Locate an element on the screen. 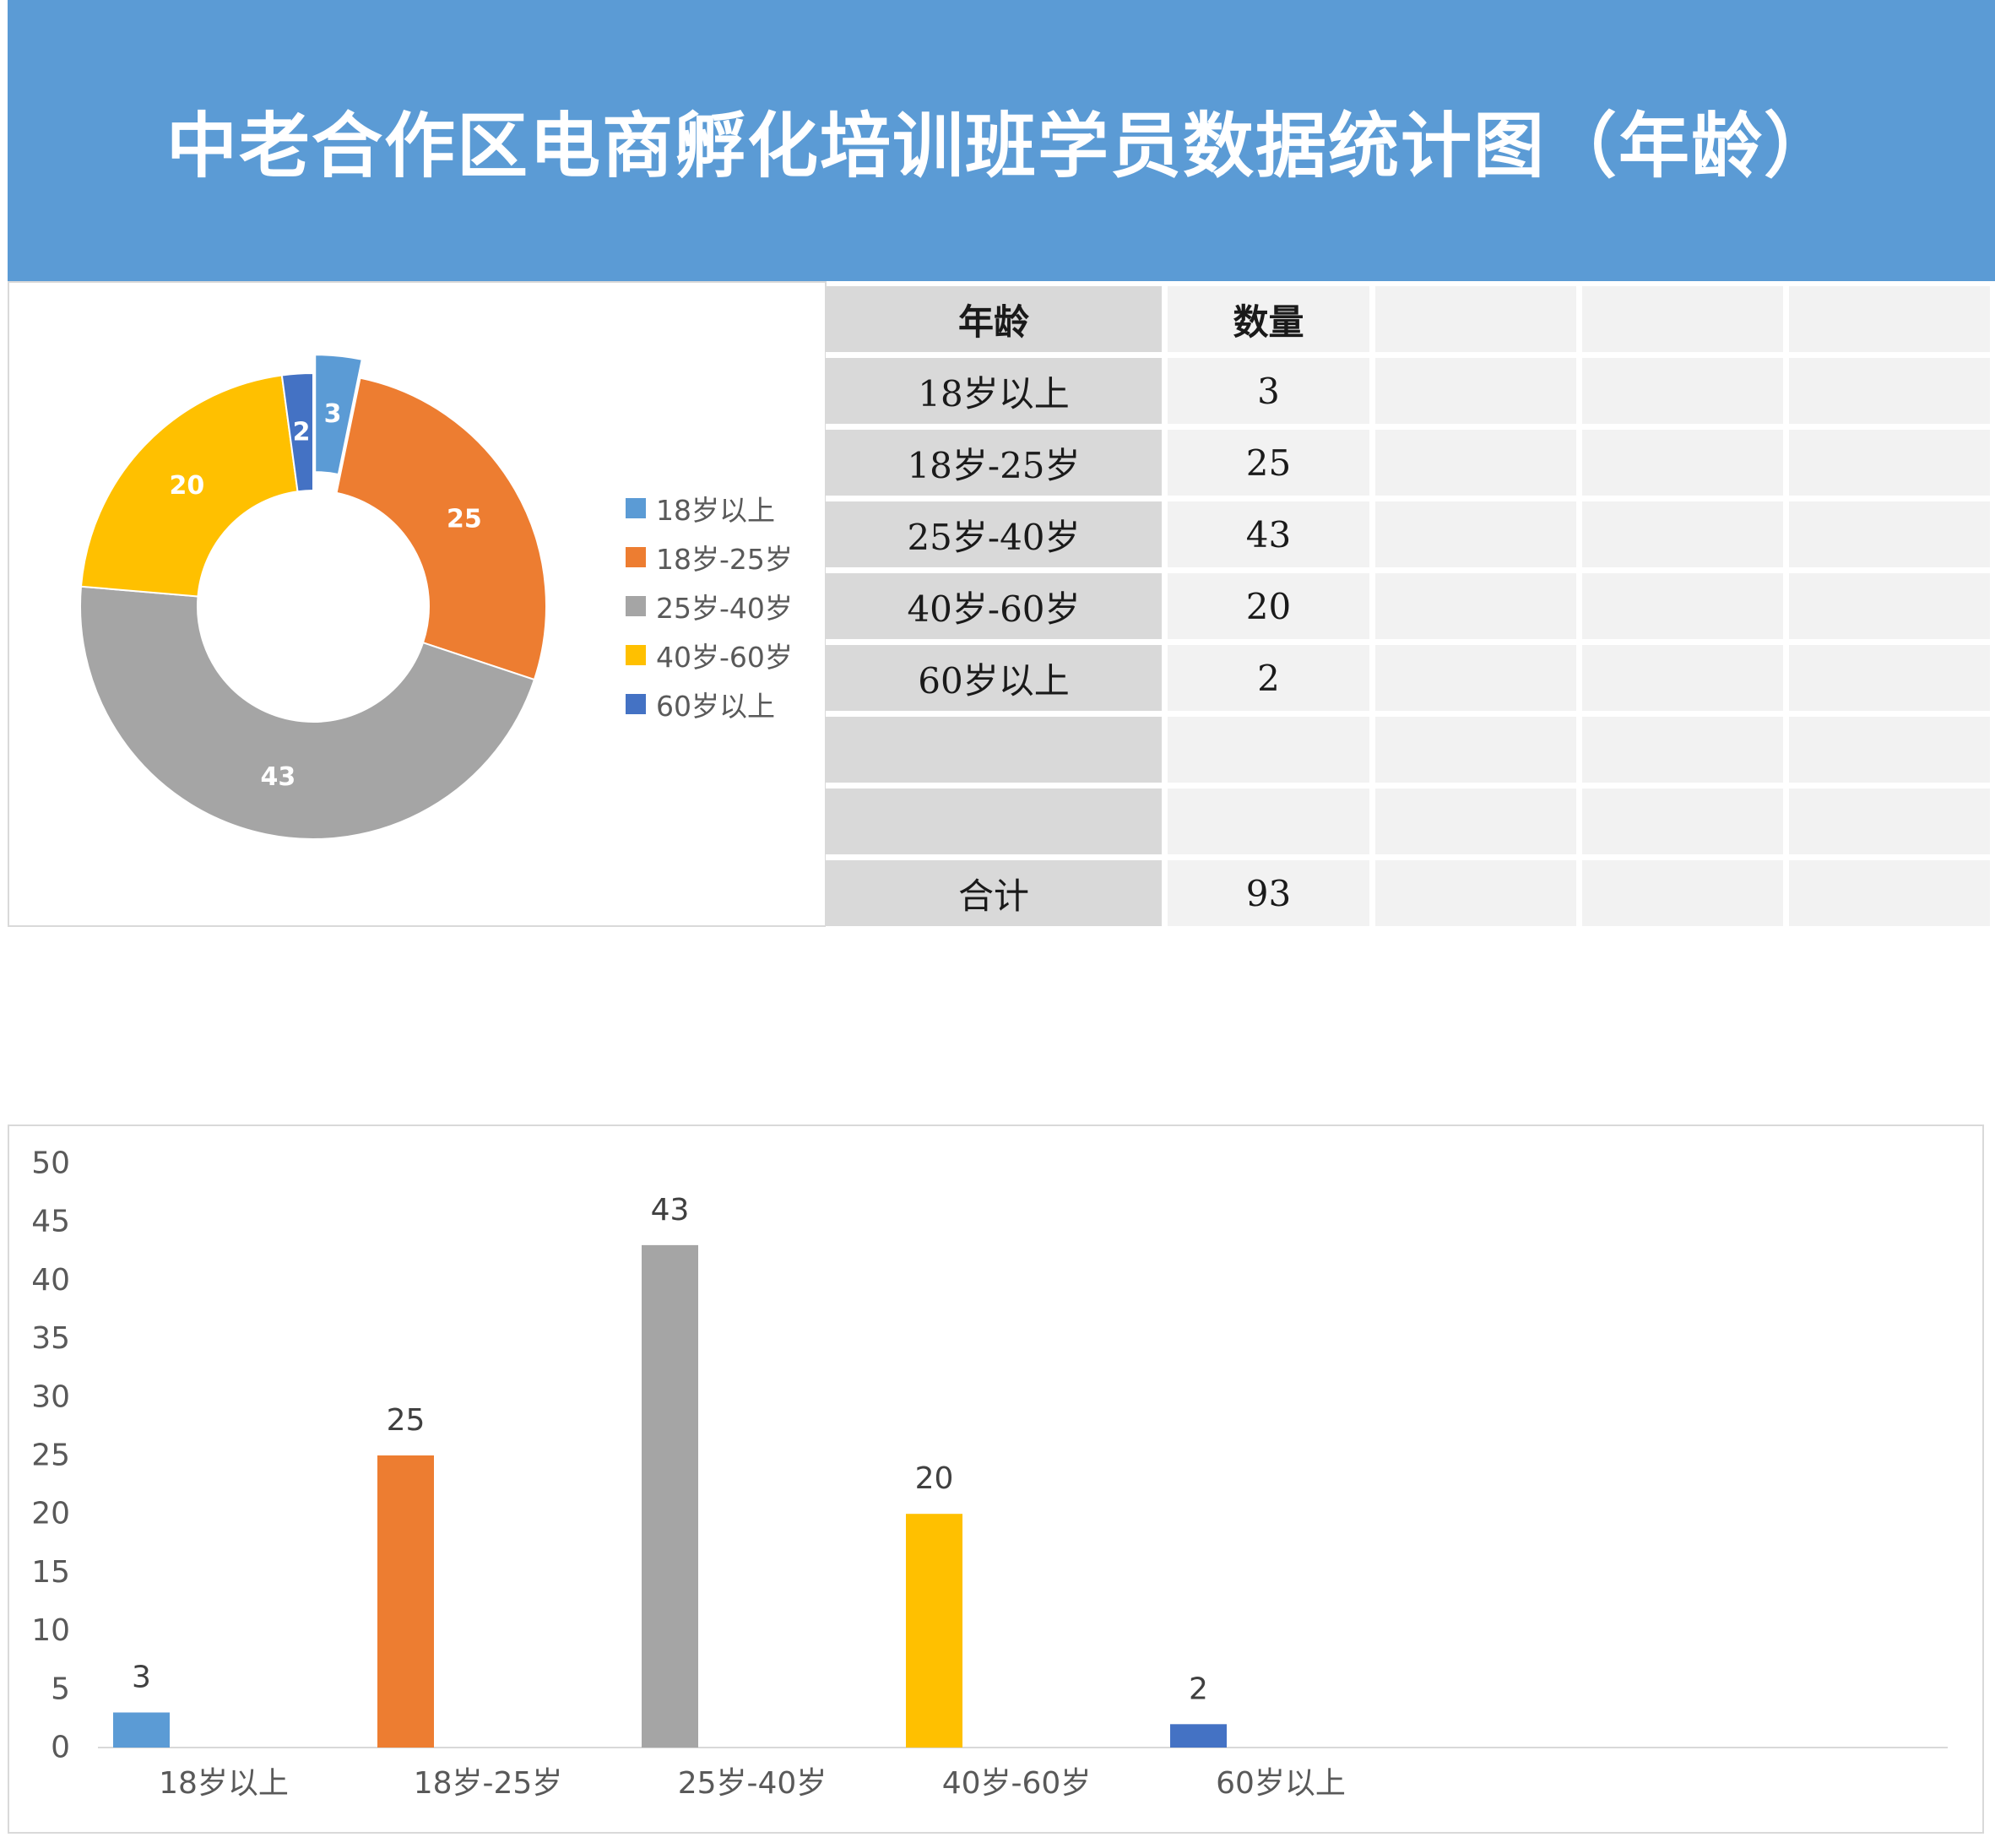  table-cell: 40岁-60岁 is located at coordinates (994, 606).